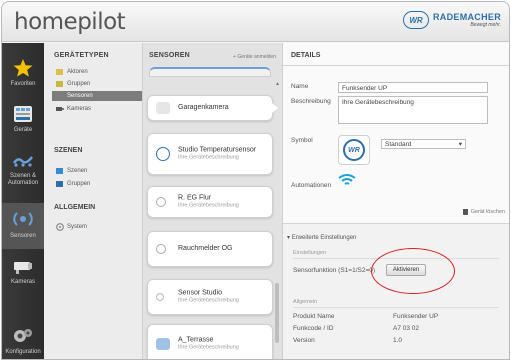  What do you see at coordinates (313, 328) in the screenshot?
I see `info-row-label: Funkcode / ID` at bounding box center [313, 328].